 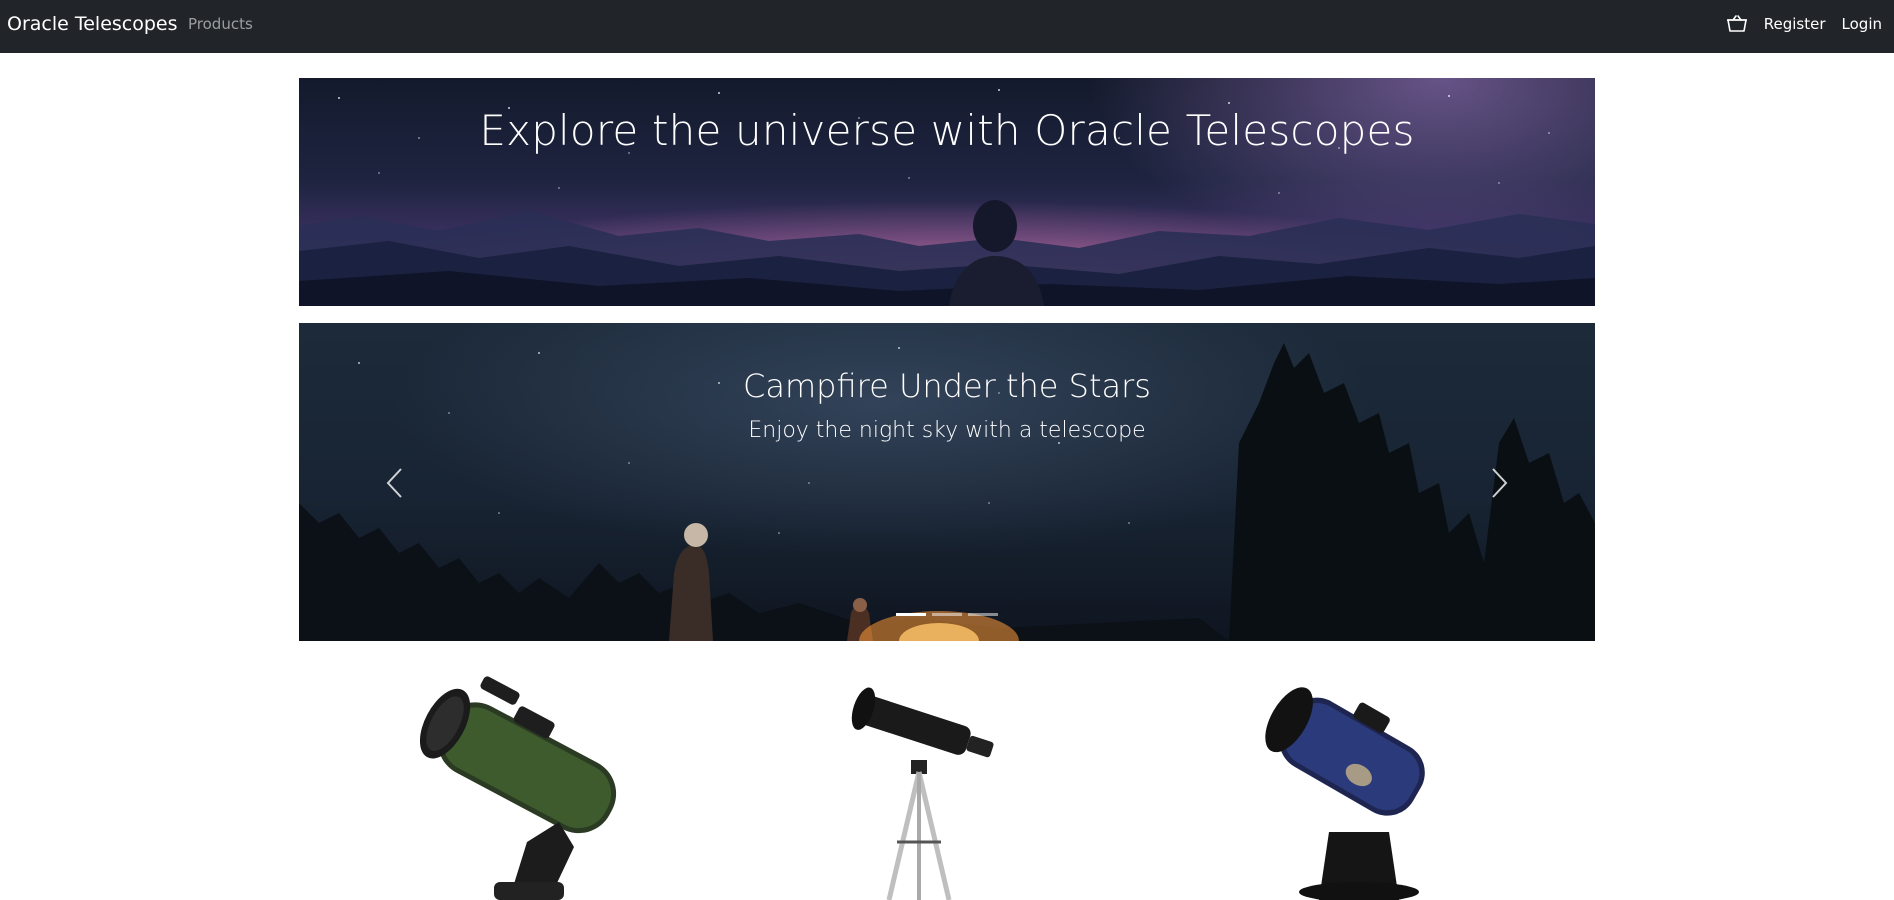 I want to click on carousel-next-button, so click(x=1500, y=483).